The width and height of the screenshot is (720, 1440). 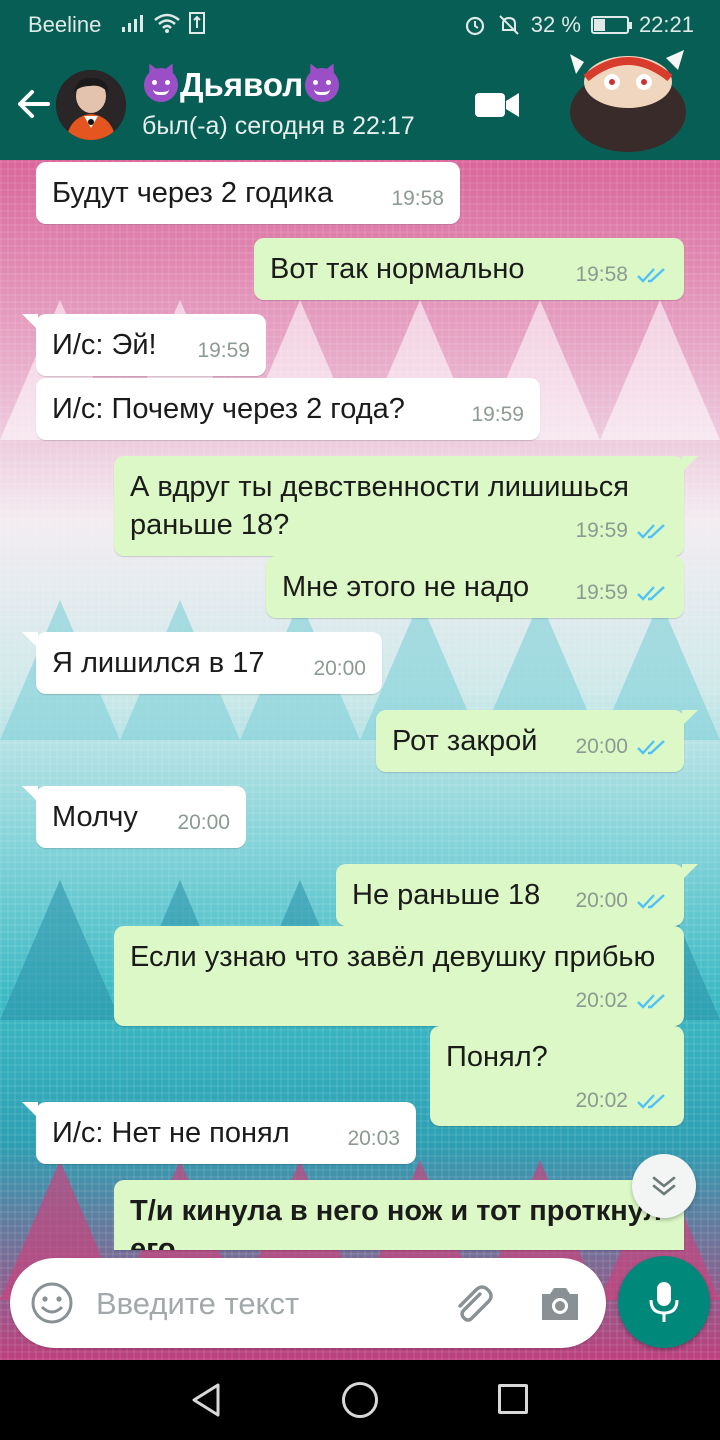 What do you see at coordinates (308, 1303) in the screenshot?
I see `message-composer: Введите текст` at bounding box center [308, 1303].